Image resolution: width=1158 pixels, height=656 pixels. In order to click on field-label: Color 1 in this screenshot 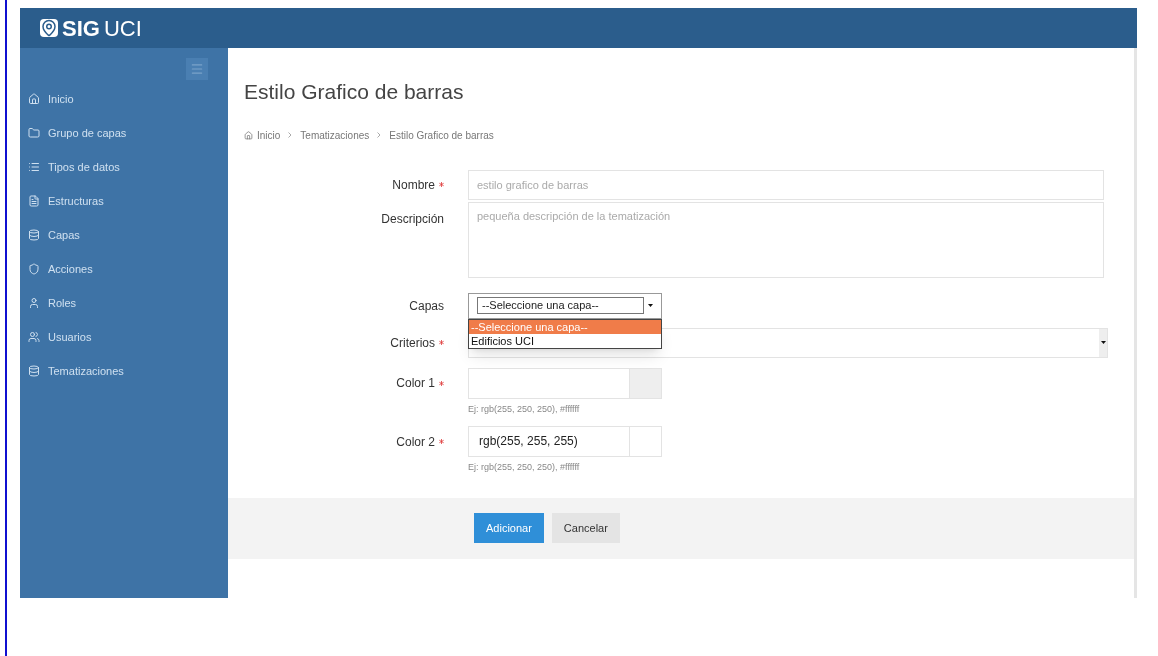, I will do `click(415, 383)`.